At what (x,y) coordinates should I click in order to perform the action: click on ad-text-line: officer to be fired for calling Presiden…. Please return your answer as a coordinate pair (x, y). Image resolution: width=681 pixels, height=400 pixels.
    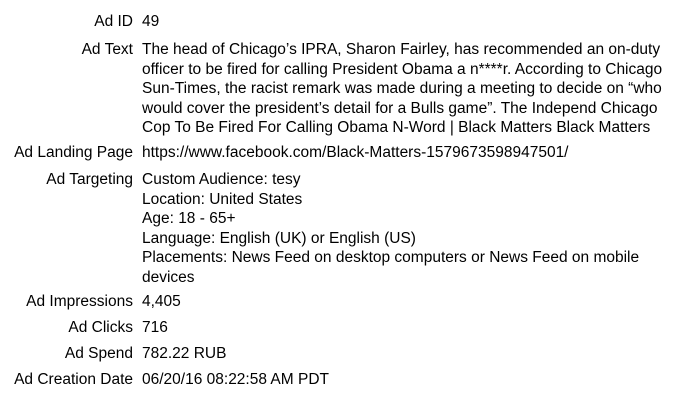
    Looking at the image, I should click on (402, 69).